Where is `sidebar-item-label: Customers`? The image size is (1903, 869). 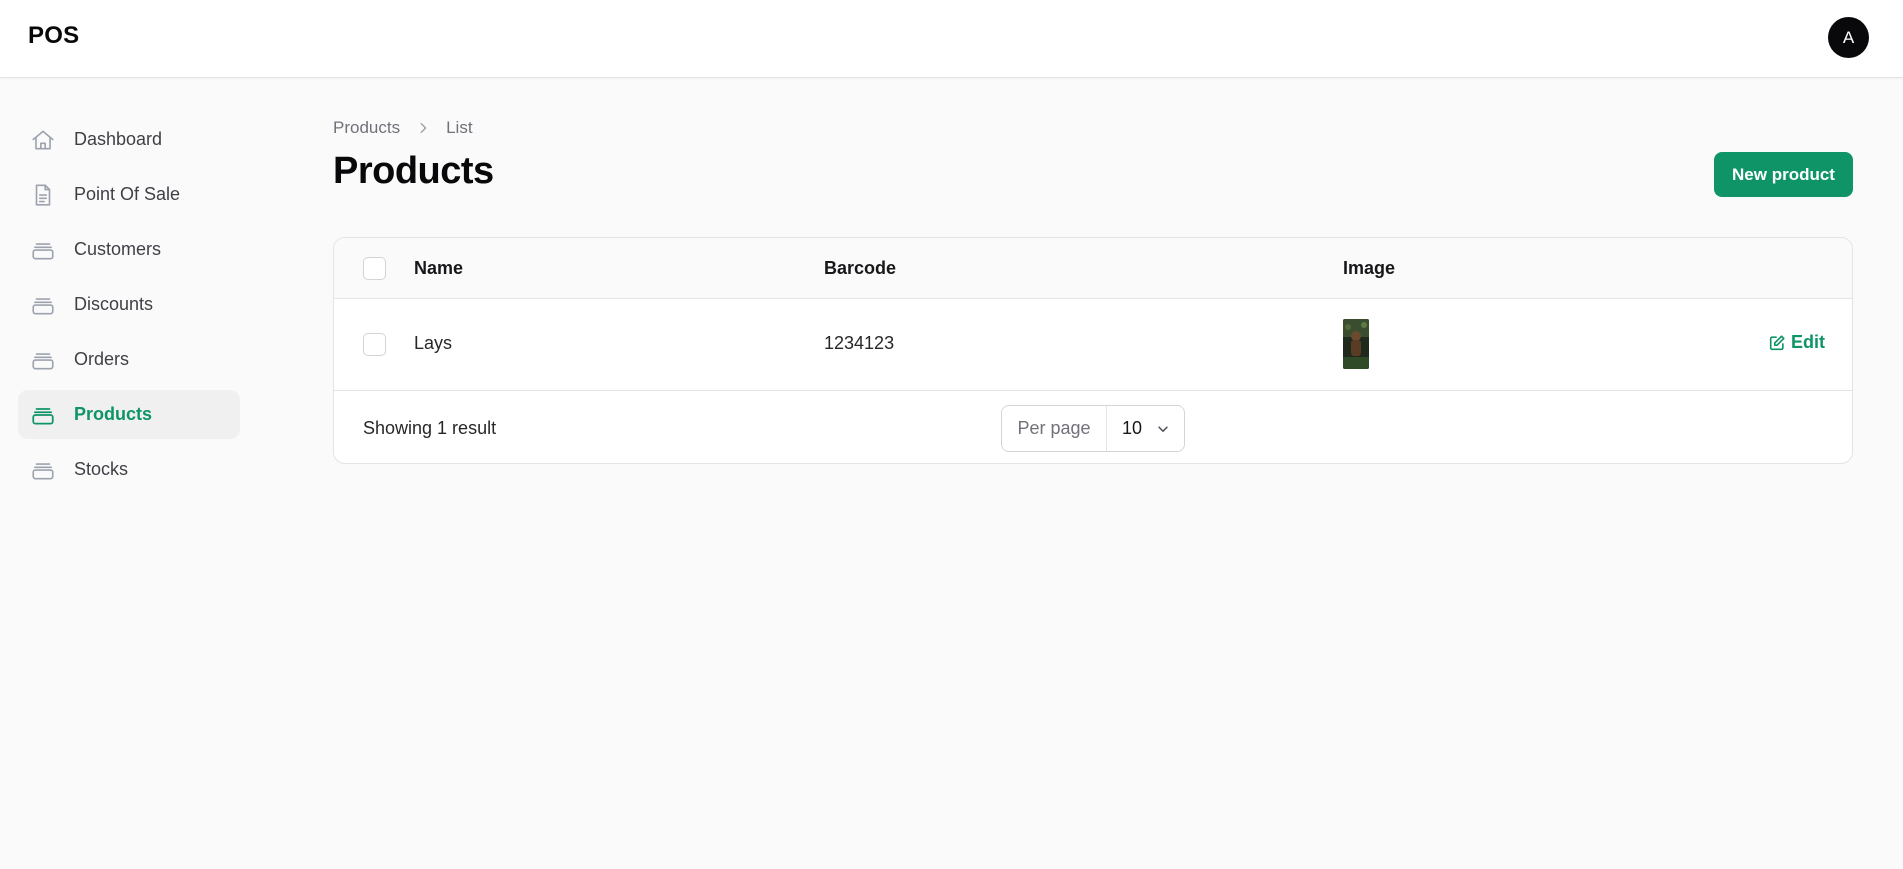 sidebar-item-label: Customers is located at coordinates (118, 249).